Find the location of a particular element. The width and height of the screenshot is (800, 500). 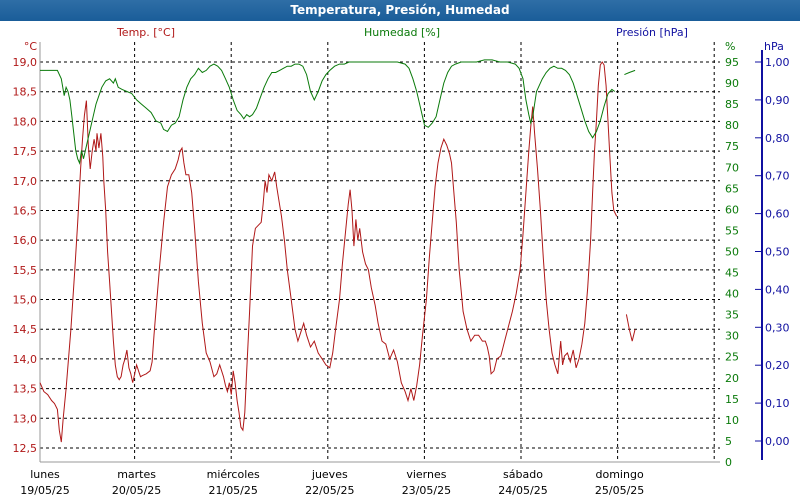

humidity-tick-label: 10 is located at coordinates (732, 420).